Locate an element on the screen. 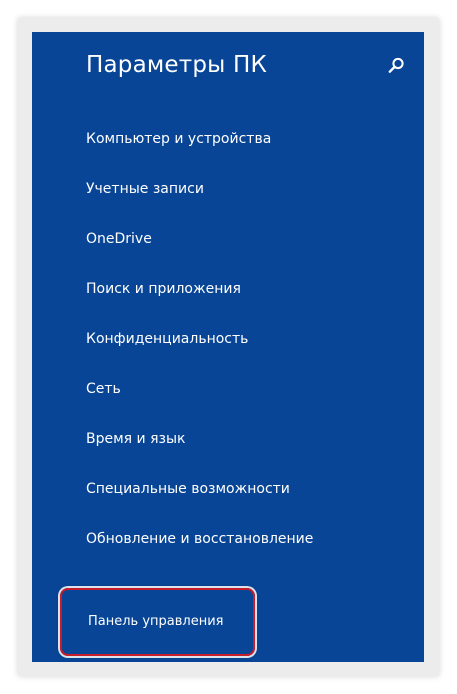 This screenshot has width=457, height=694. menu-item-label: Компьютер и устройства is located at coordinates (179, 139).